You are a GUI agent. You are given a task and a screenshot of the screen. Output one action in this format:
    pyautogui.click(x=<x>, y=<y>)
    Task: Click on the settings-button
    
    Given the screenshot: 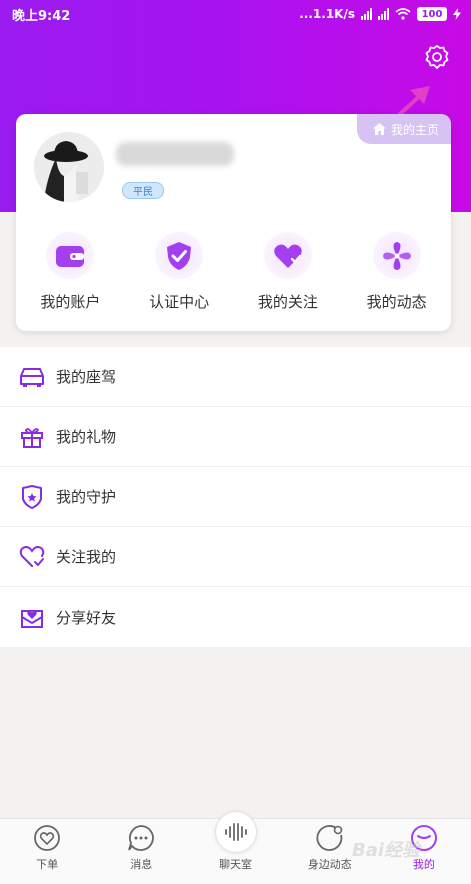 What is the action you would take?
    pyautogui.click(x=437, y=57)
    